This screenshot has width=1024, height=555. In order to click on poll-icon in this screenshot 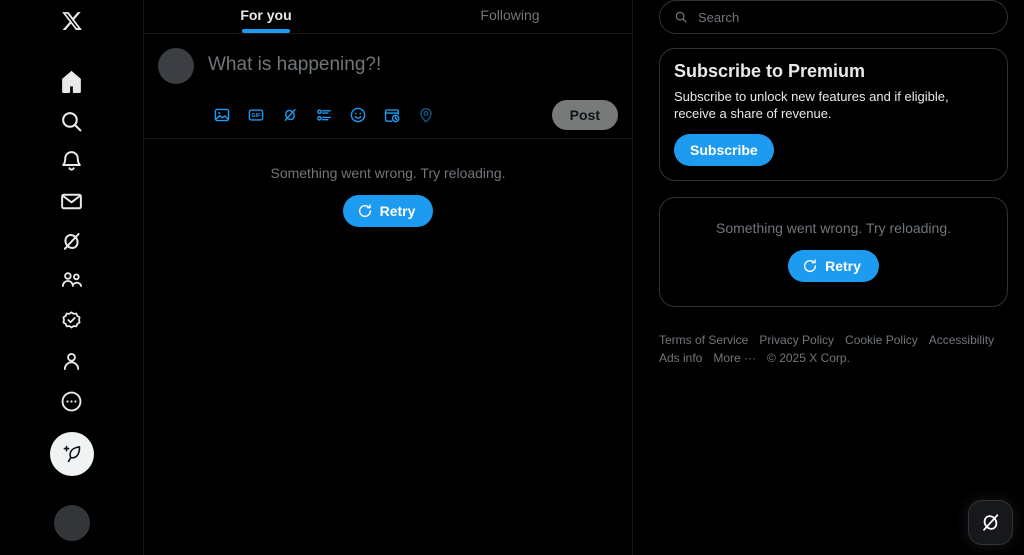, I will do `click(324, 115)`.